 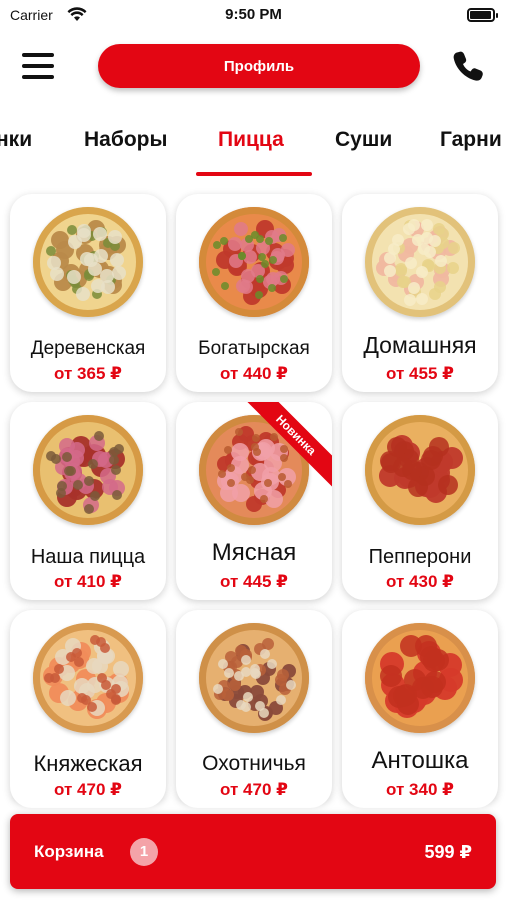 I want to click on tab-sides: Гарни, so click(x=471, y=140).